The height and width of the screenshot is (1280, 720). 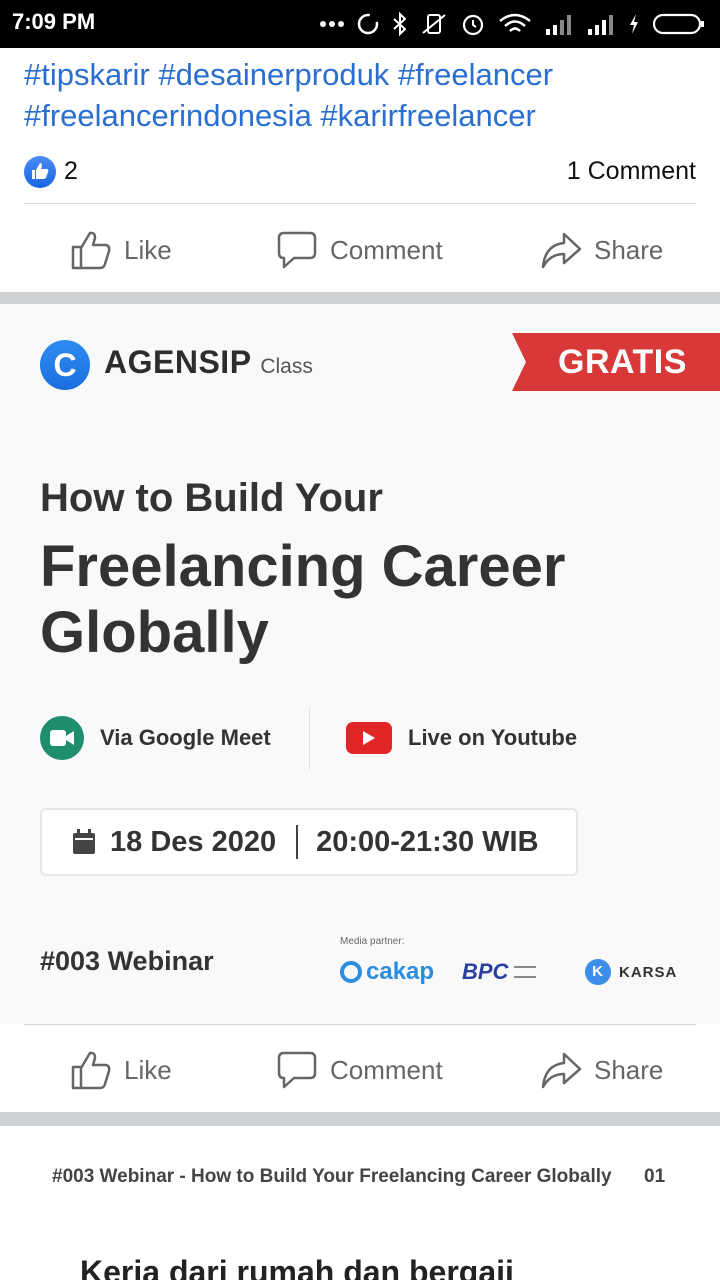 I want to click on vertical-divider, so click(x=309, y=738).